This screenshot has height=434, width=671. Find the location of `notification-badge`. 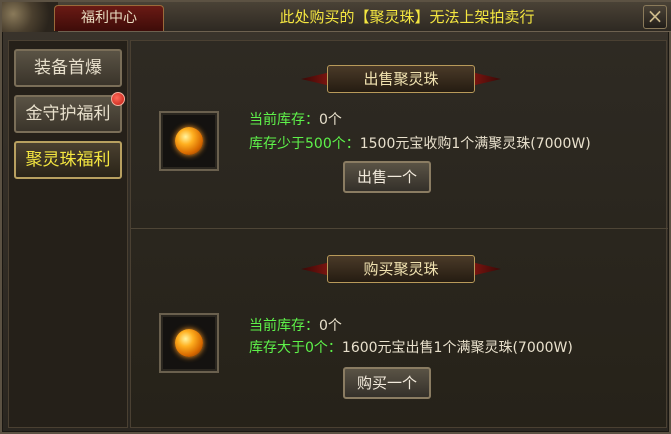

notification-badge is located at coordinates (118, 99).